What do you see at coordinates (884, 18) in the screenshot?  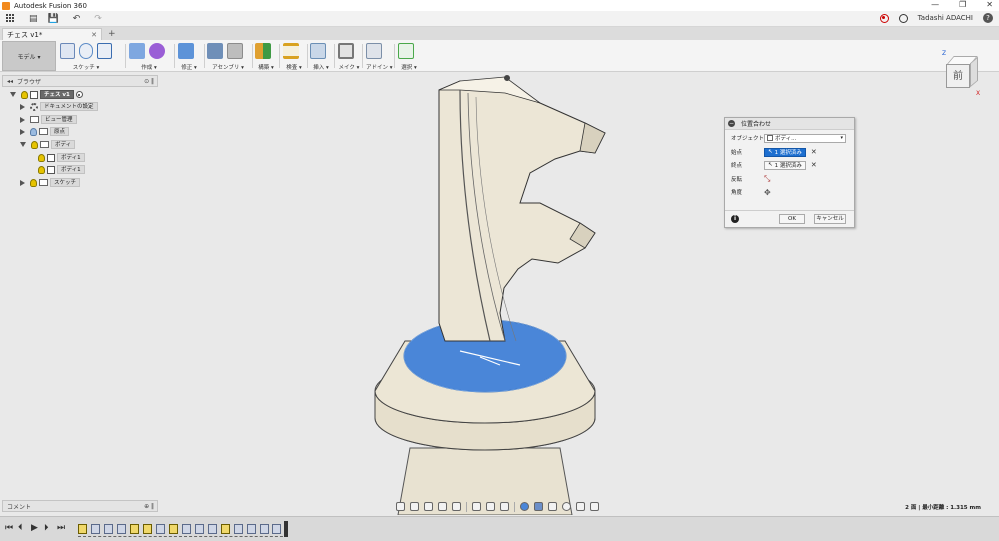 I see `record-icon` at bounding box center [884, 18].